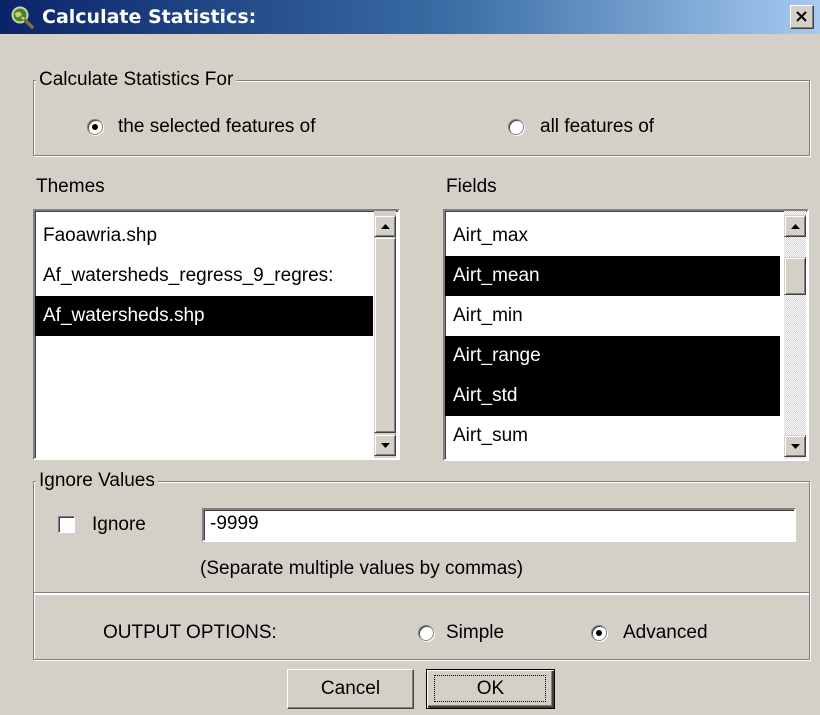 This screenshot has height=715, width=820. What do you see at coordinates (410, 17) in the screenshot?
I see `title-bar: Calculate Statistics:` at bounding box center [410, 17].